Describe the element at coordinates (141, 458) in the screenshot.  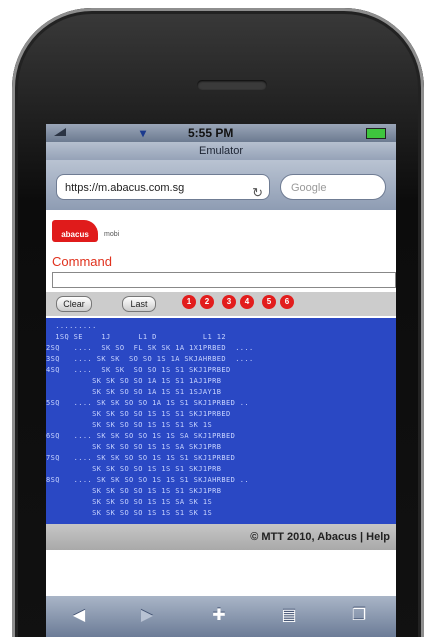
I see `terminal-line: 7SQ .... SK SK SO SO 1S 1S S1 SKJ1PRBED` at that location.